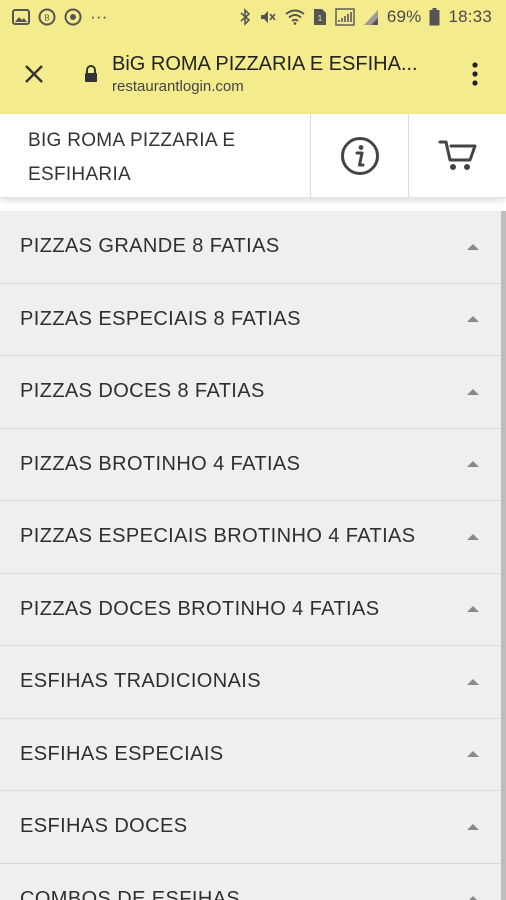 Image resolution: width=506 pixels, height=900 pixels. Describe the element at coordinates (122, 753) in the screenshot. I see `category-label: ESFIHAS ESPECIAIS` at that location.